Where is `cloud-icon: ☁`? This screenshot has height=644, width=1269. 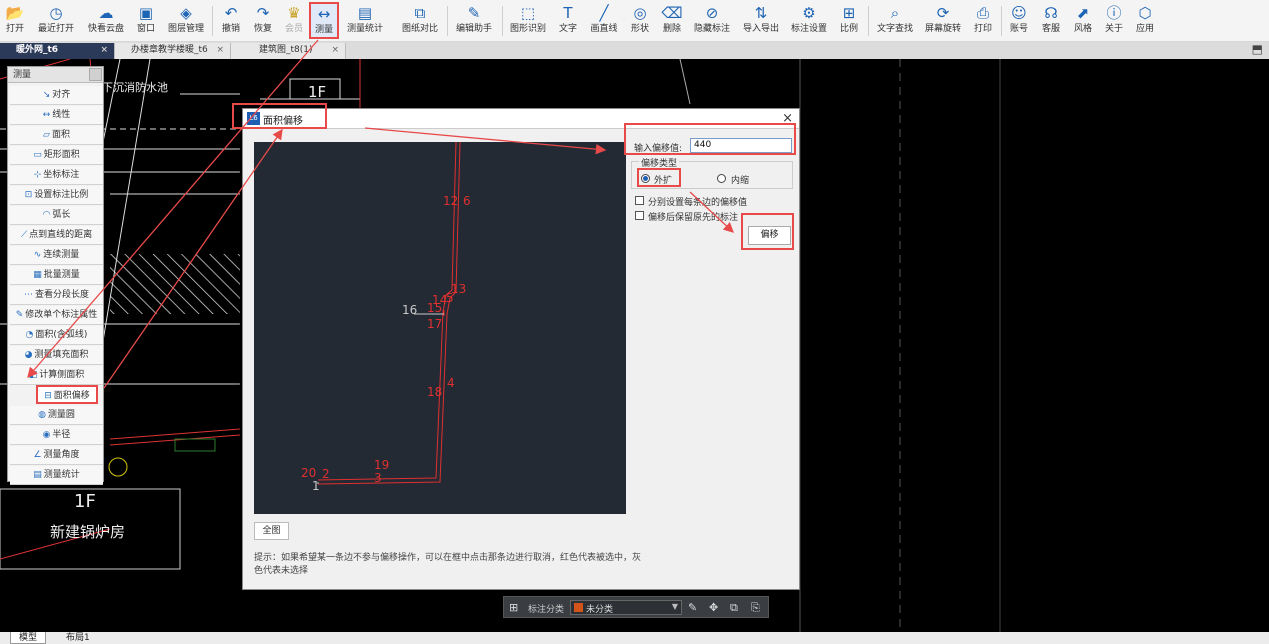 cloud-icon: ☁ is located at coordinates (106, 13).